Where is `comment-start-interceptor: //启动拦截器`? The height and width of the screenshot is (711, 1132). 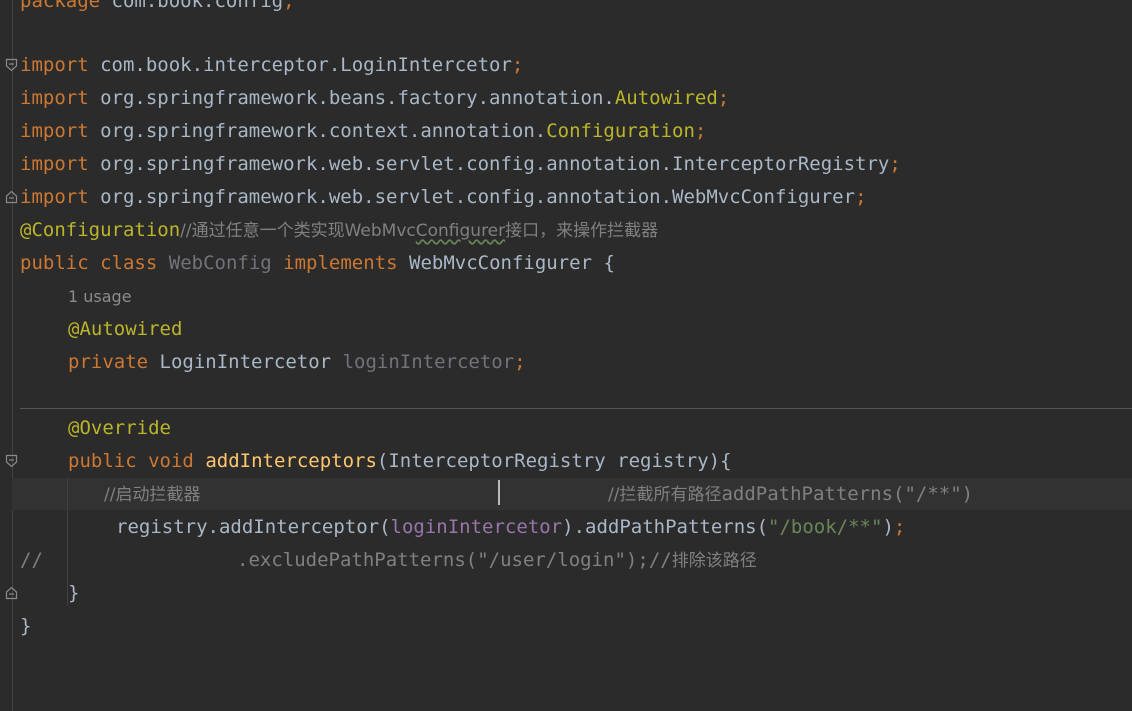 comment-start-interceptor: //启动拦截器 is located at coordinates (152, 495).